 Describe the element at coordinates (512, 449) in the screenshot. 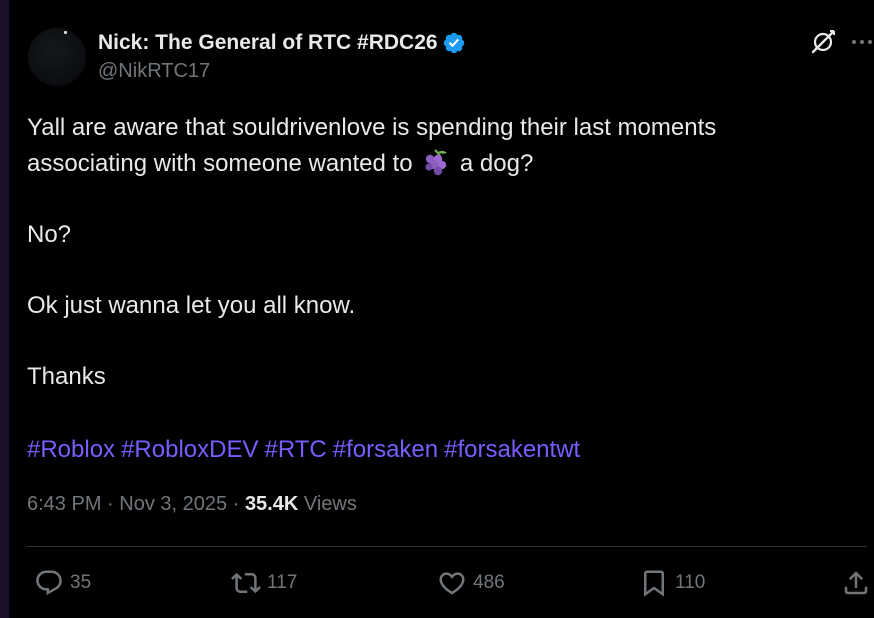

I see `hashtag-link: #forsakentwt` at that location.